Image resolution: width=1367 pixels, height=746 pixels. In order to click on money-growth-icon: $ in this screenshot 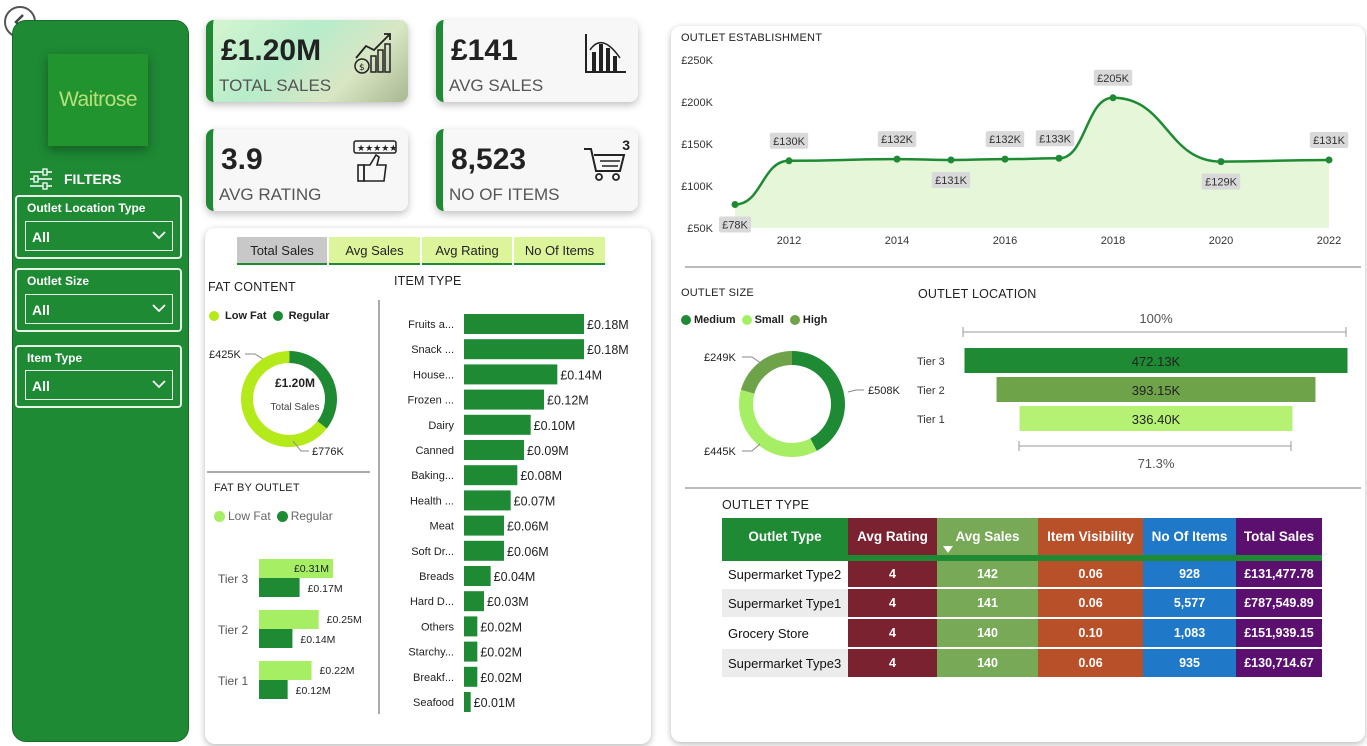, I will do `click(372, 53)`.